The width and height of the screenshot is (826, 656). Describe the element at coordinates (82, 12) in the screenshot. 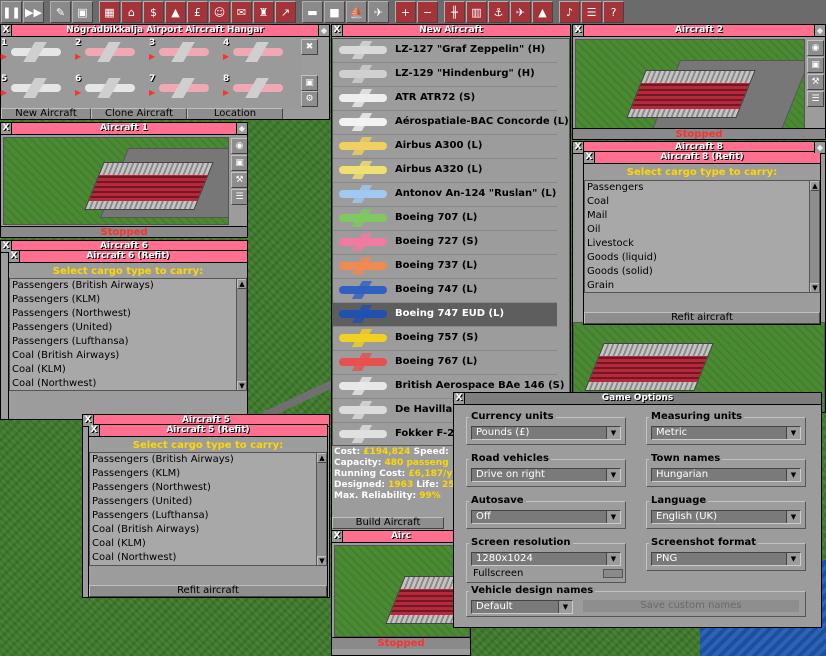

I see `save-icon: ▣` at that location.